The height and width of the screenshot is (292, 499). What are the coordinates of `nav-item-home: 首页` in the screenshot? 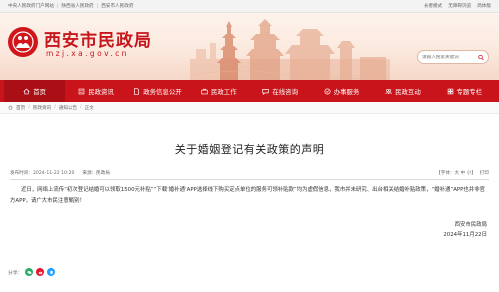 It's located at (35, 91).